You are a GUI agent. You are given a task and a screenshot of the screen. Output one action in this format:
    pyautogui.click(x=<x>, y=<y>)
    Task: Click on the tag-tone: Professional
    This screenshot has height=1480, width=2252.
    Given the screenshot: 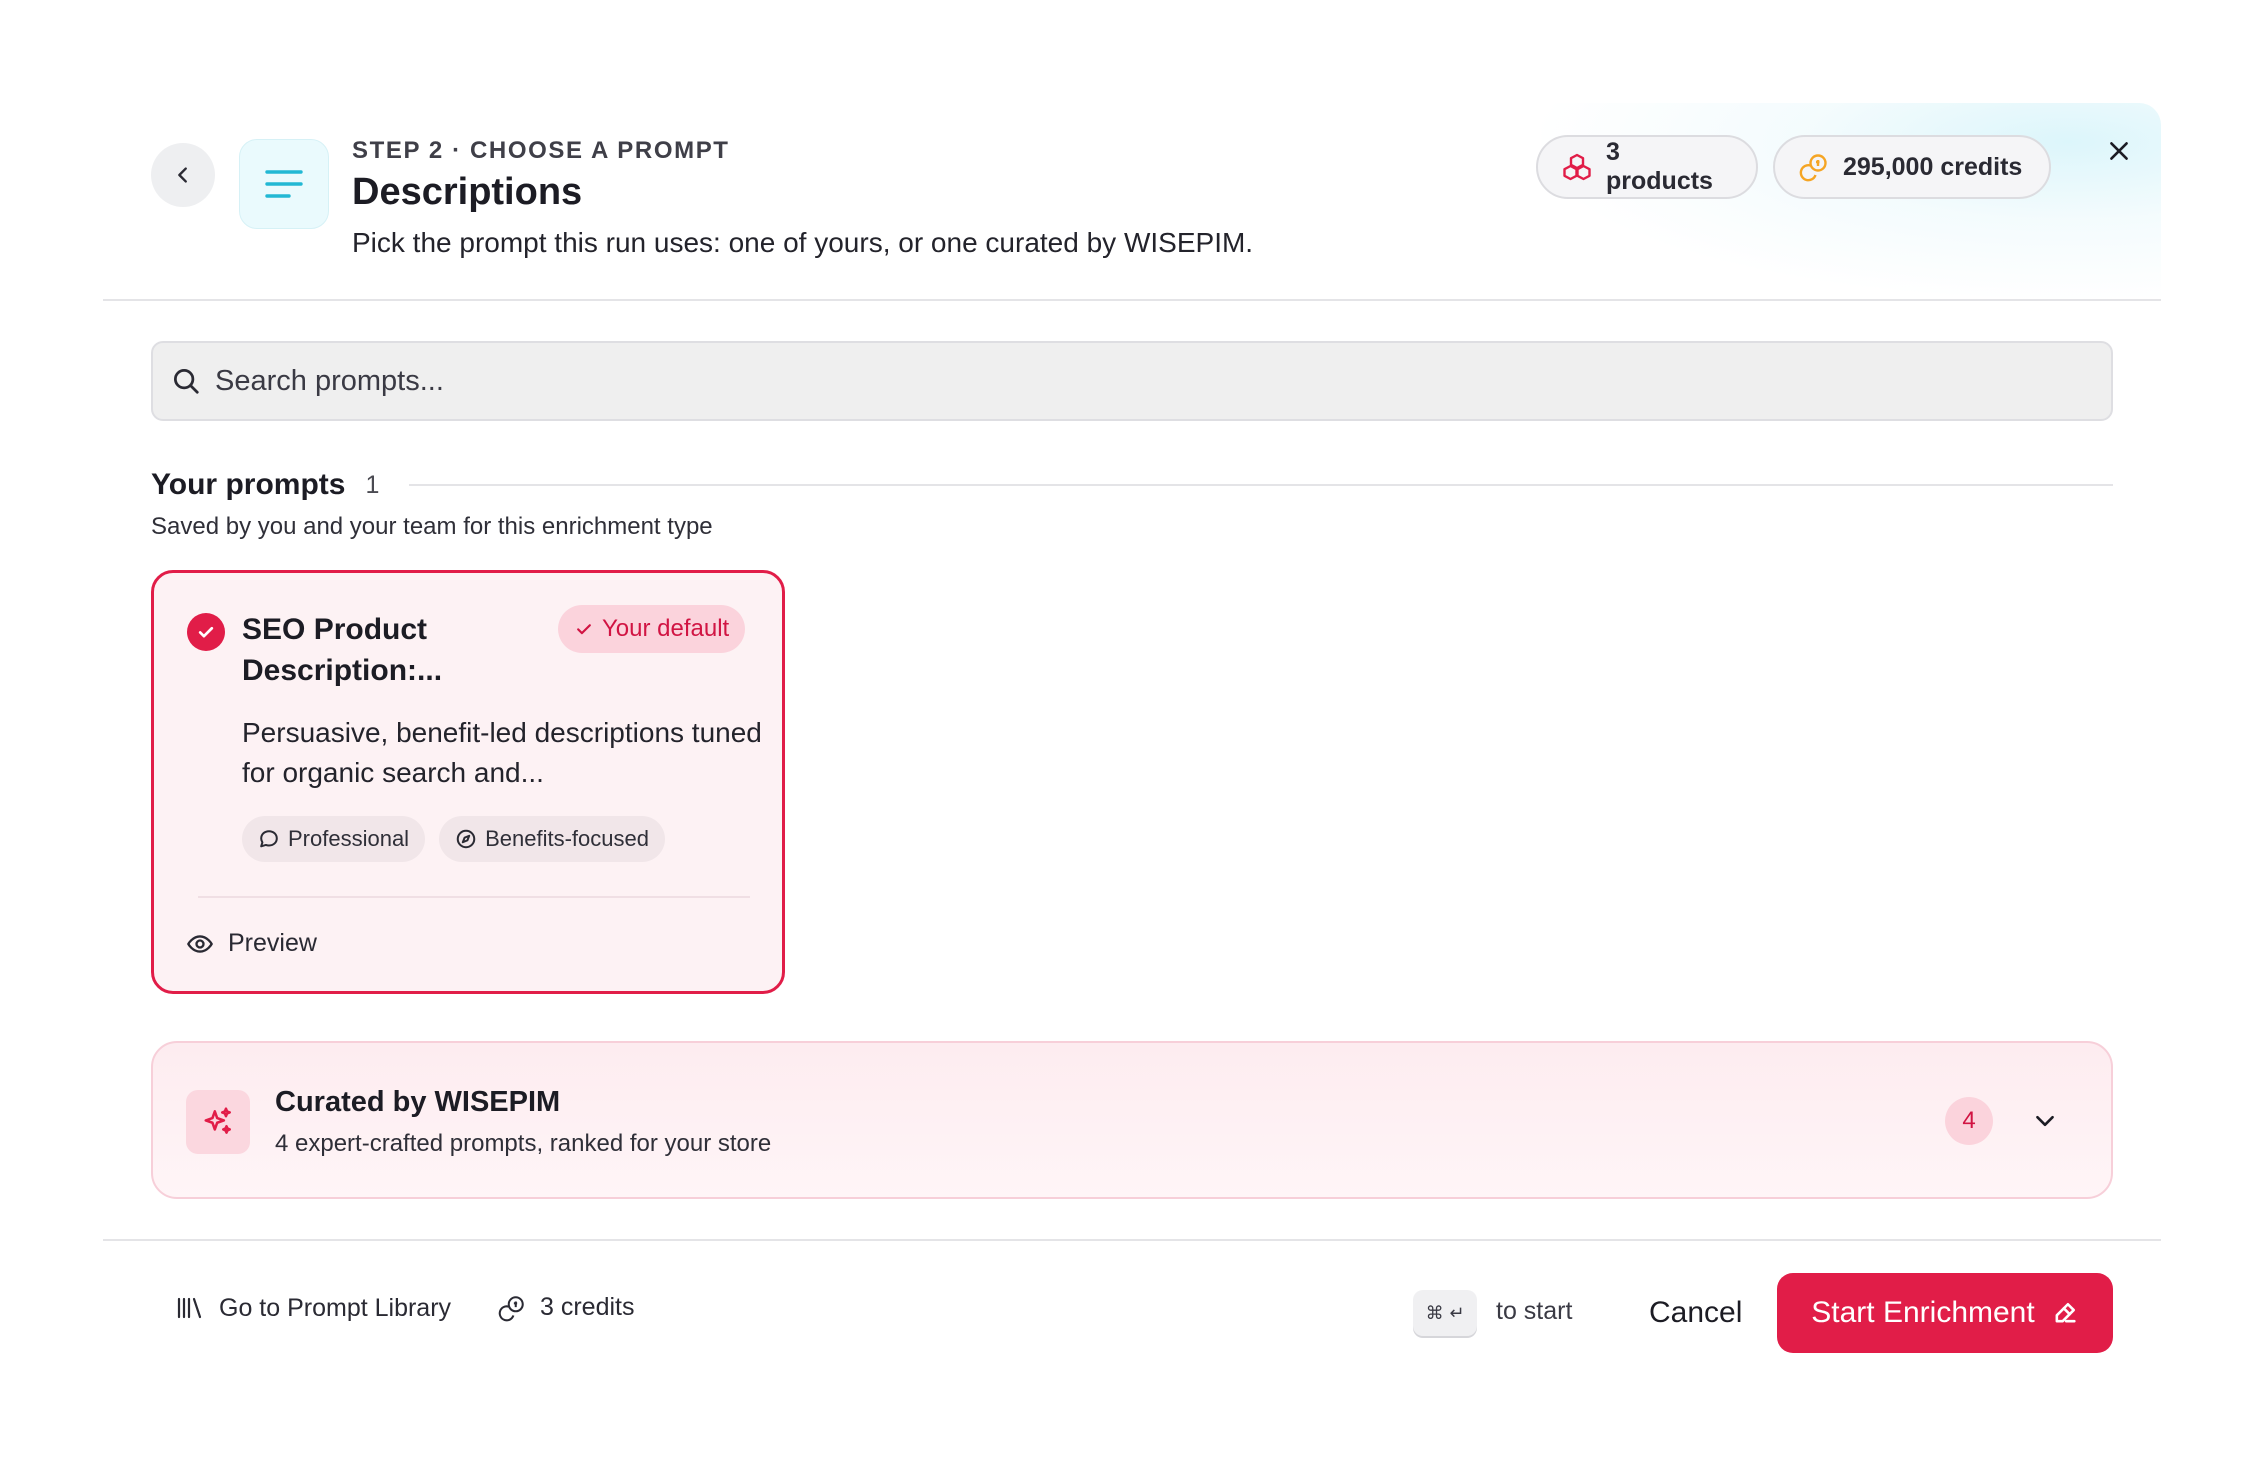 What is the action you would take?
    pyautogui.click(x=334, y=839)
    